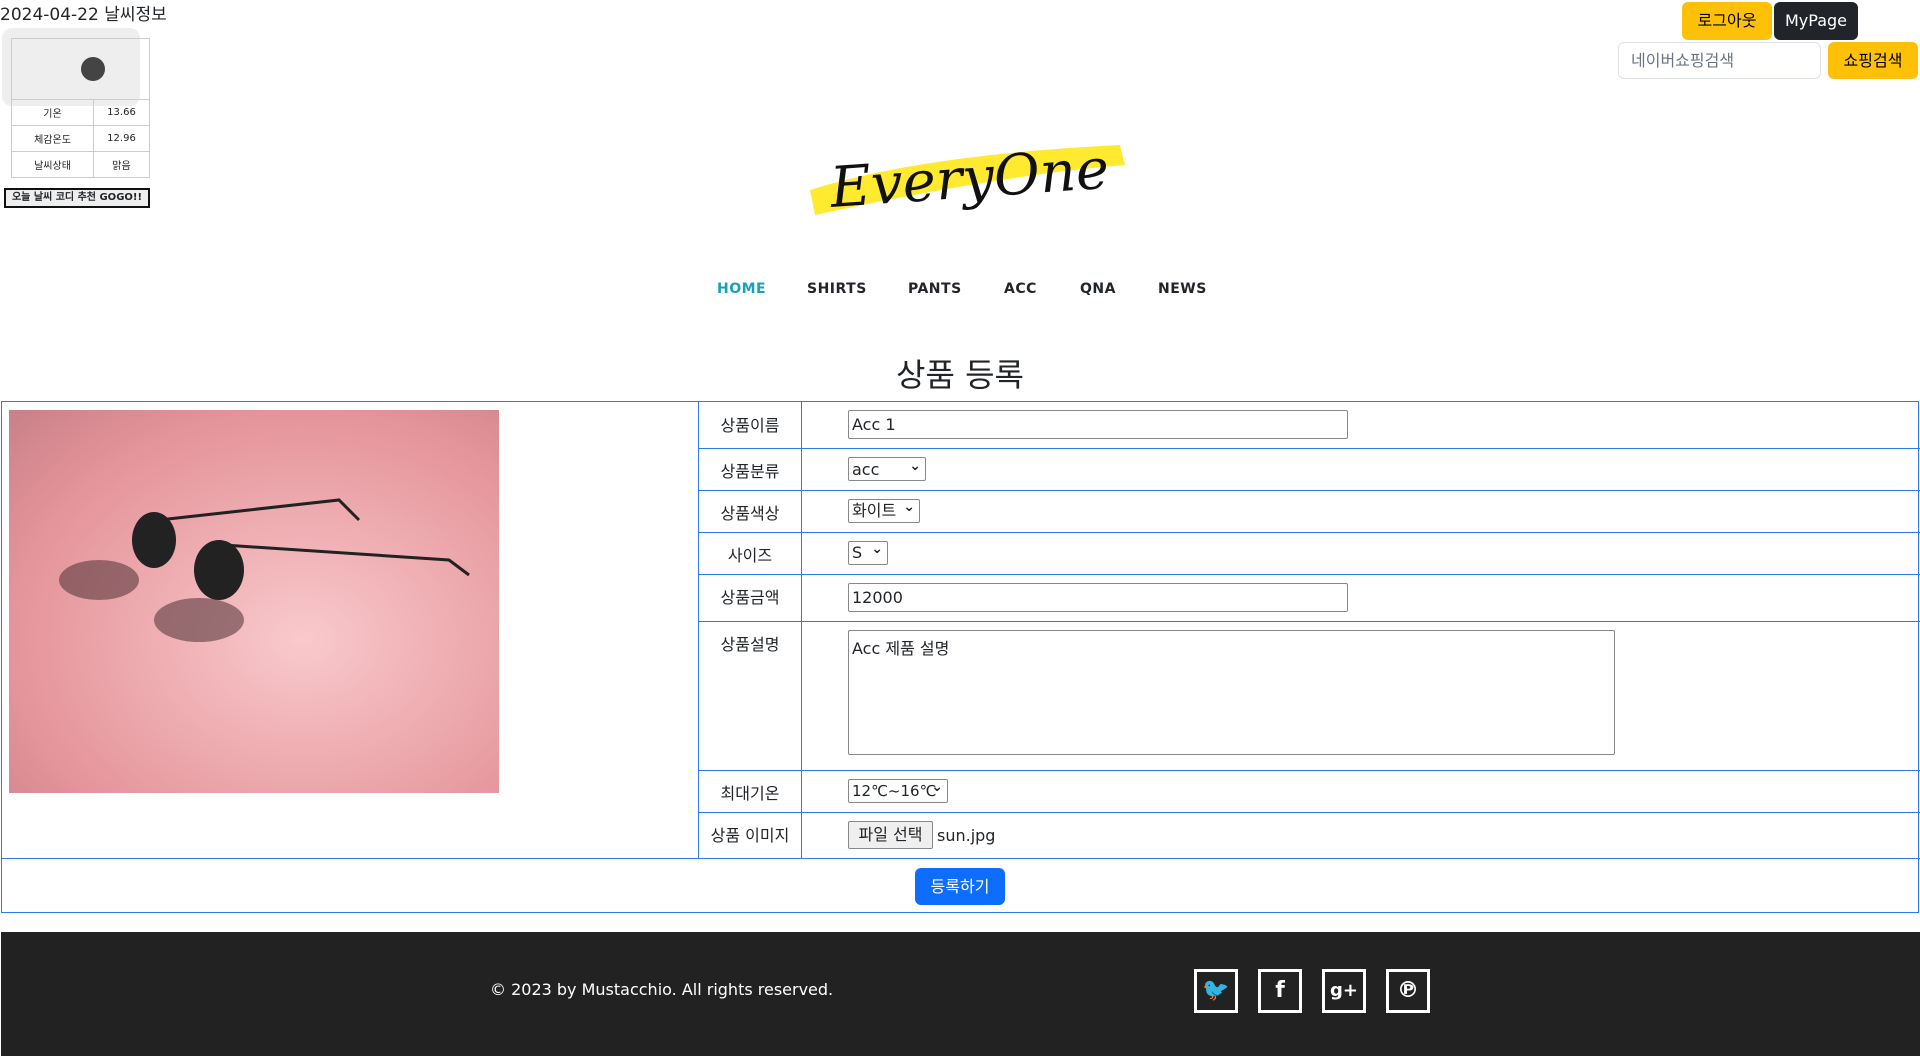  What do you see at coordinates (121, 164) in the screenshot?
I see `weather-value: 맑음` at bounding box center [121, 164].